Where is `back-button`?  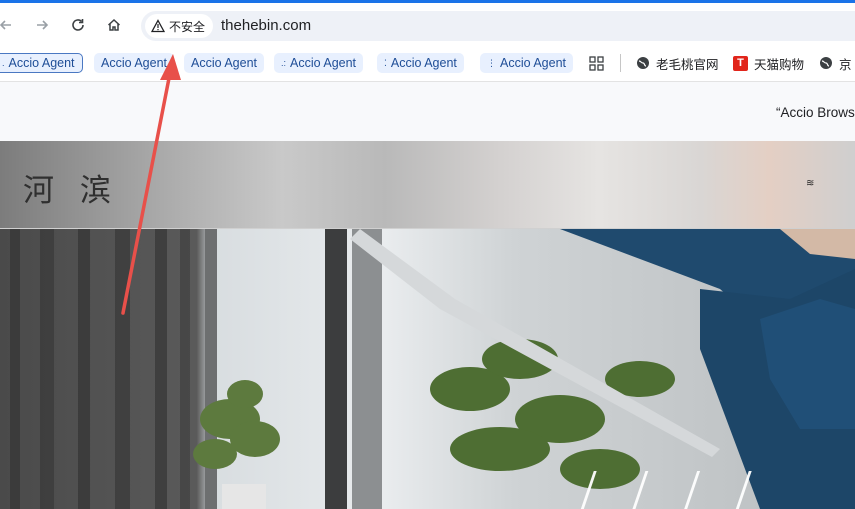
back-button is located at coordinates (10, 25).